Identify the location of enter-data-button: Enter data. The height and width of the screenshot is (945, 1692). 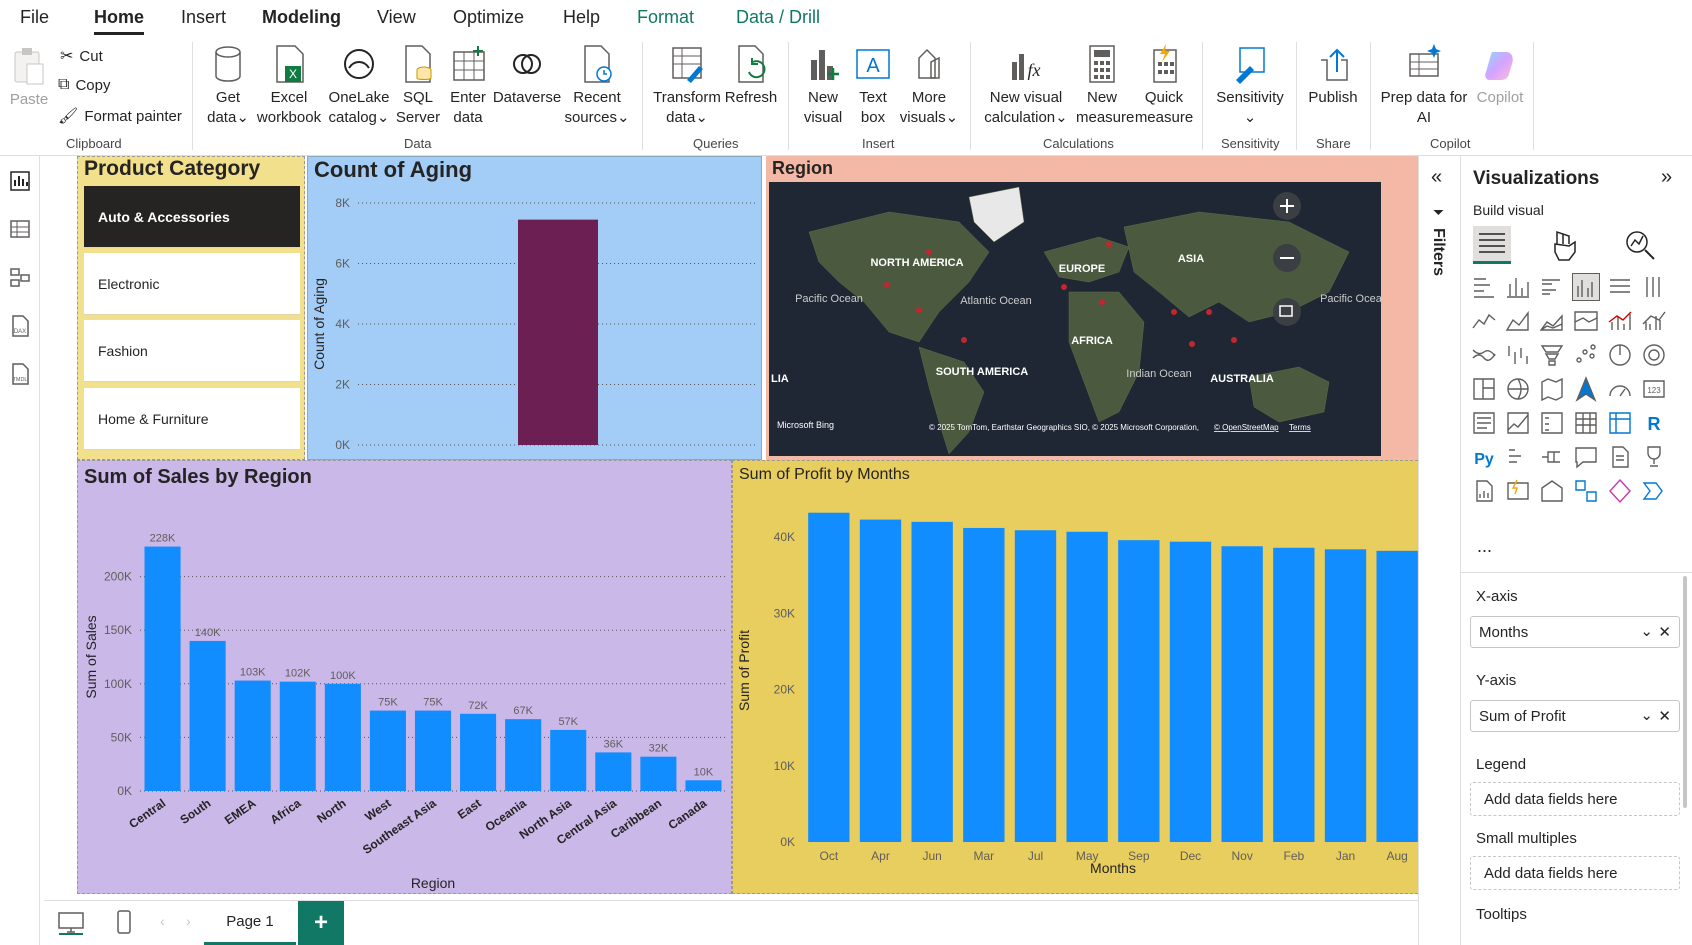
(468, 86).